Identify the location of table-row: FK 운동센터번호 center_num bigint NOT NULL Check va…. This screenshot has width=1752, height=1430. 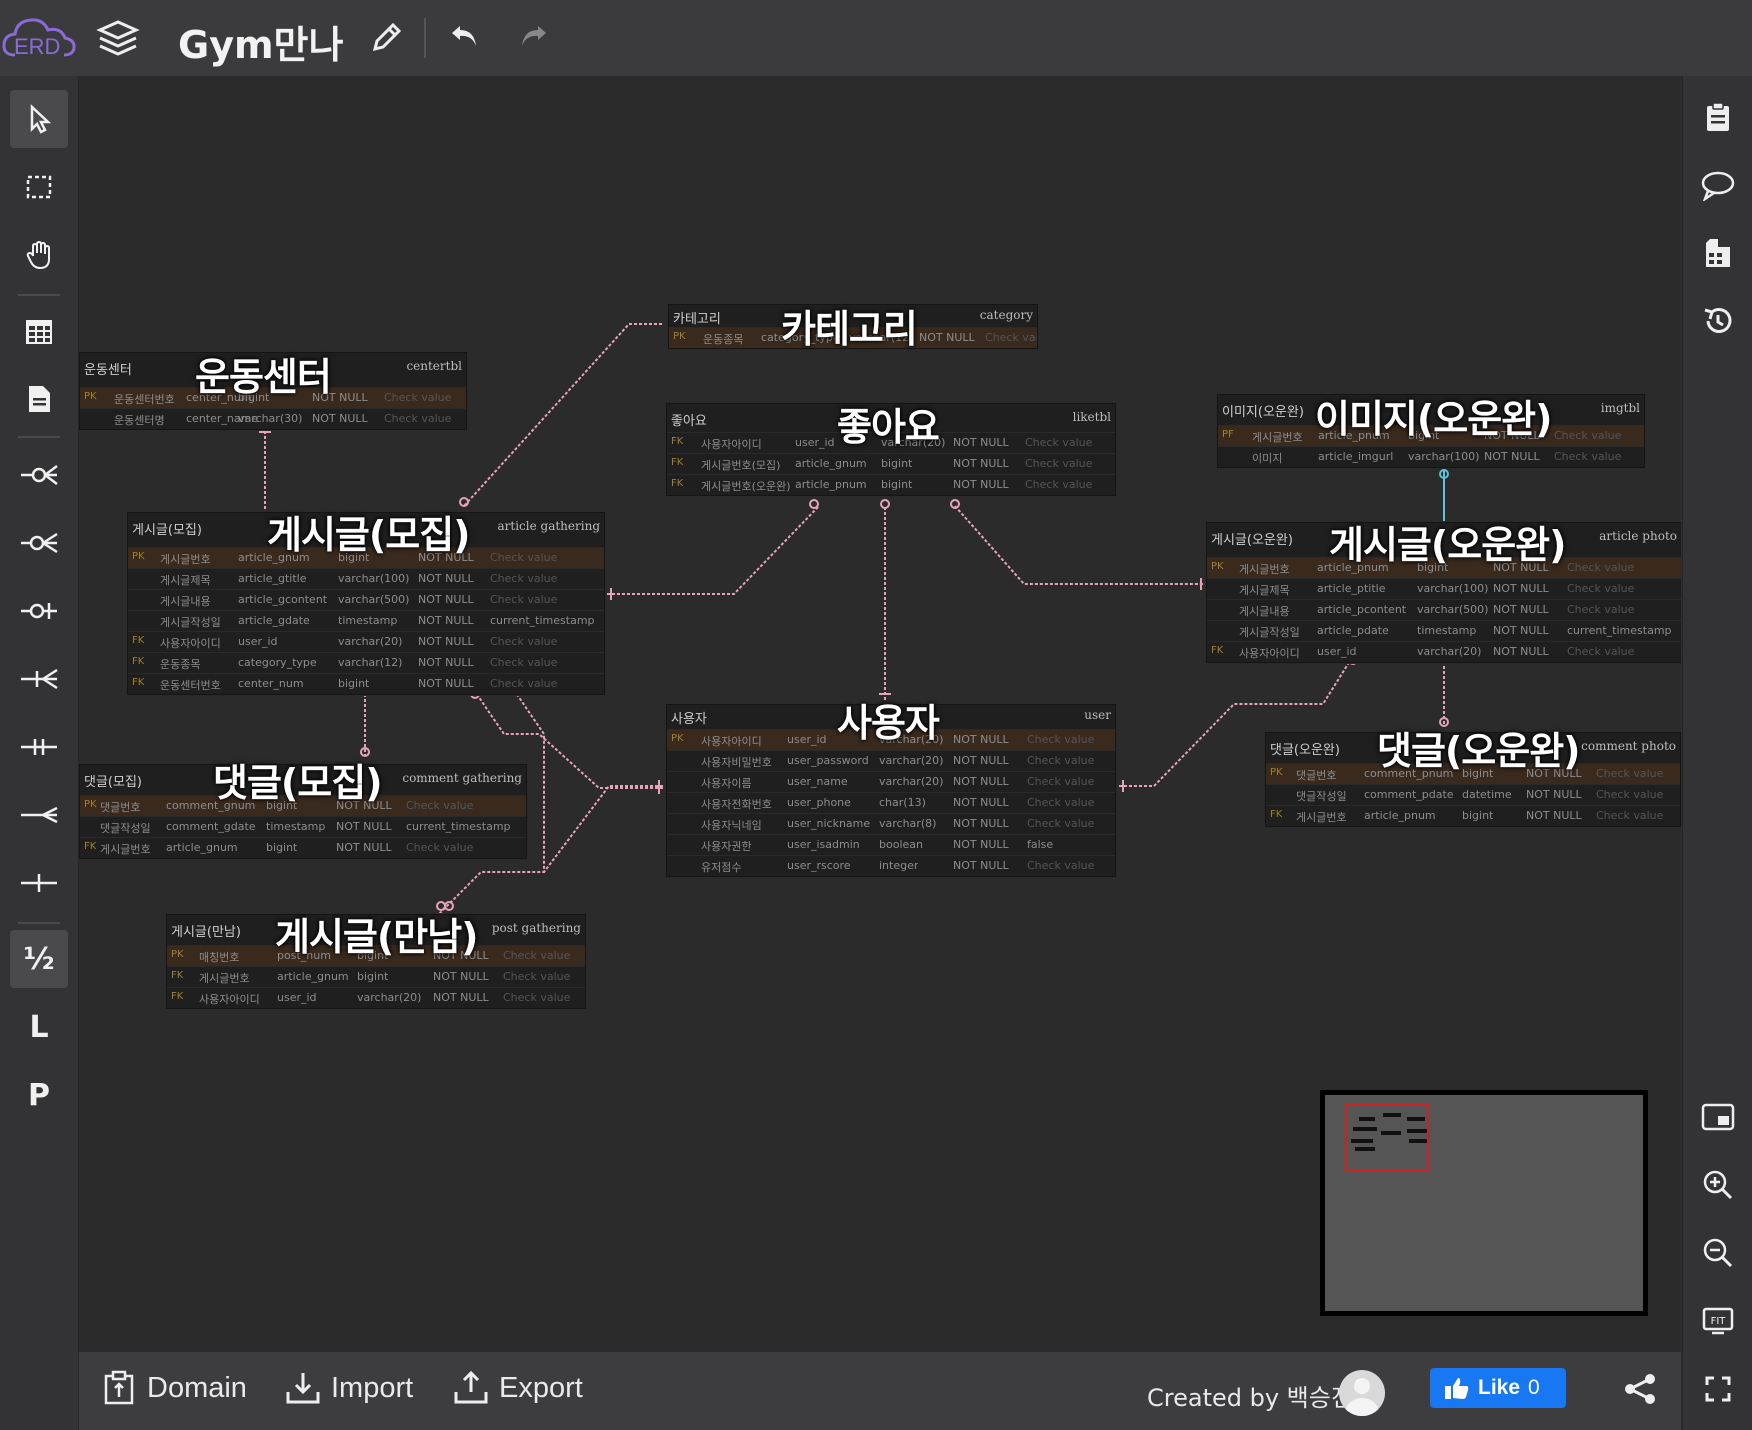
(366, 683).